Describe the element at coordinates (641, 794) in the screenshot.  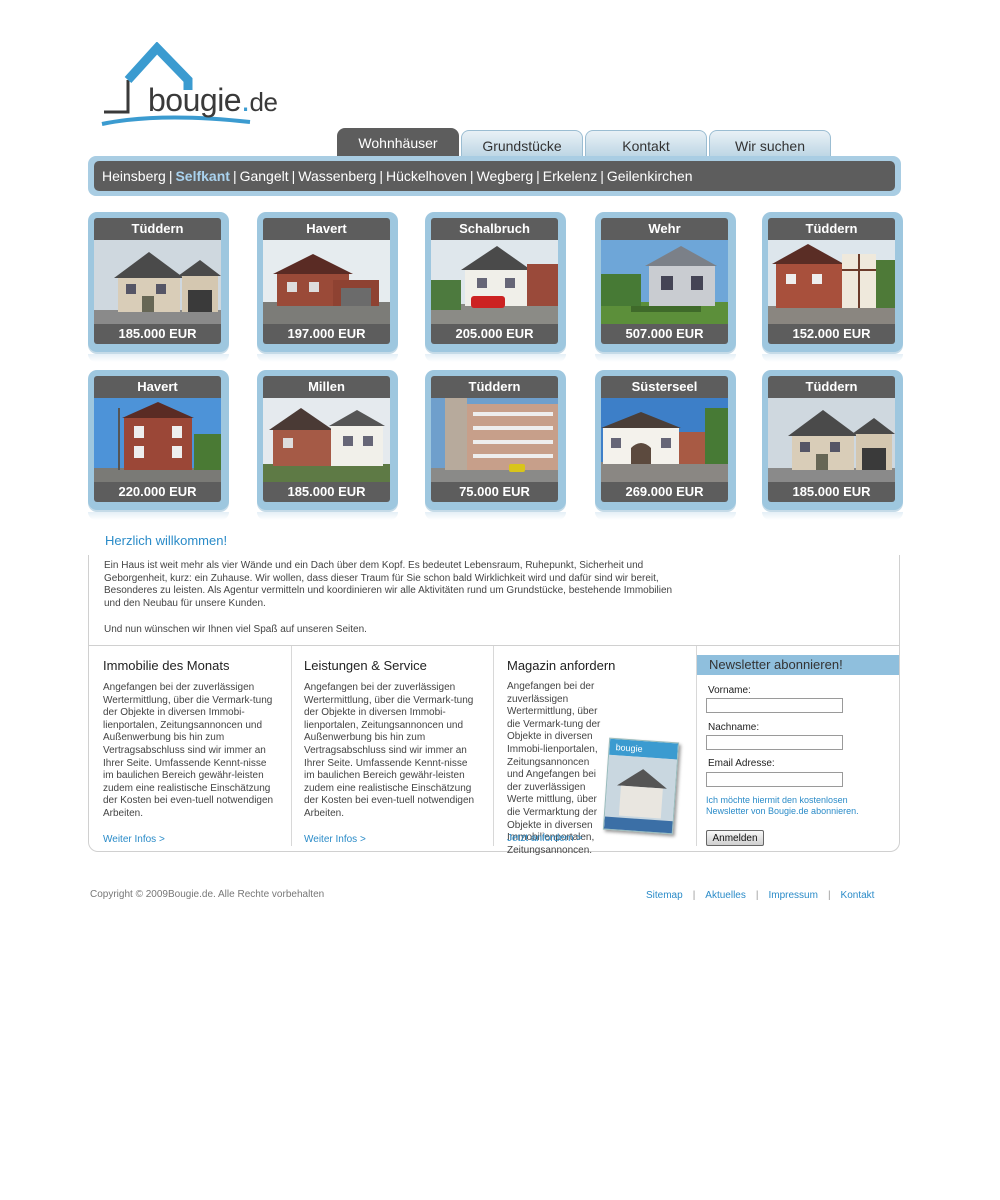
I see `magazine-house-picture` at that location.